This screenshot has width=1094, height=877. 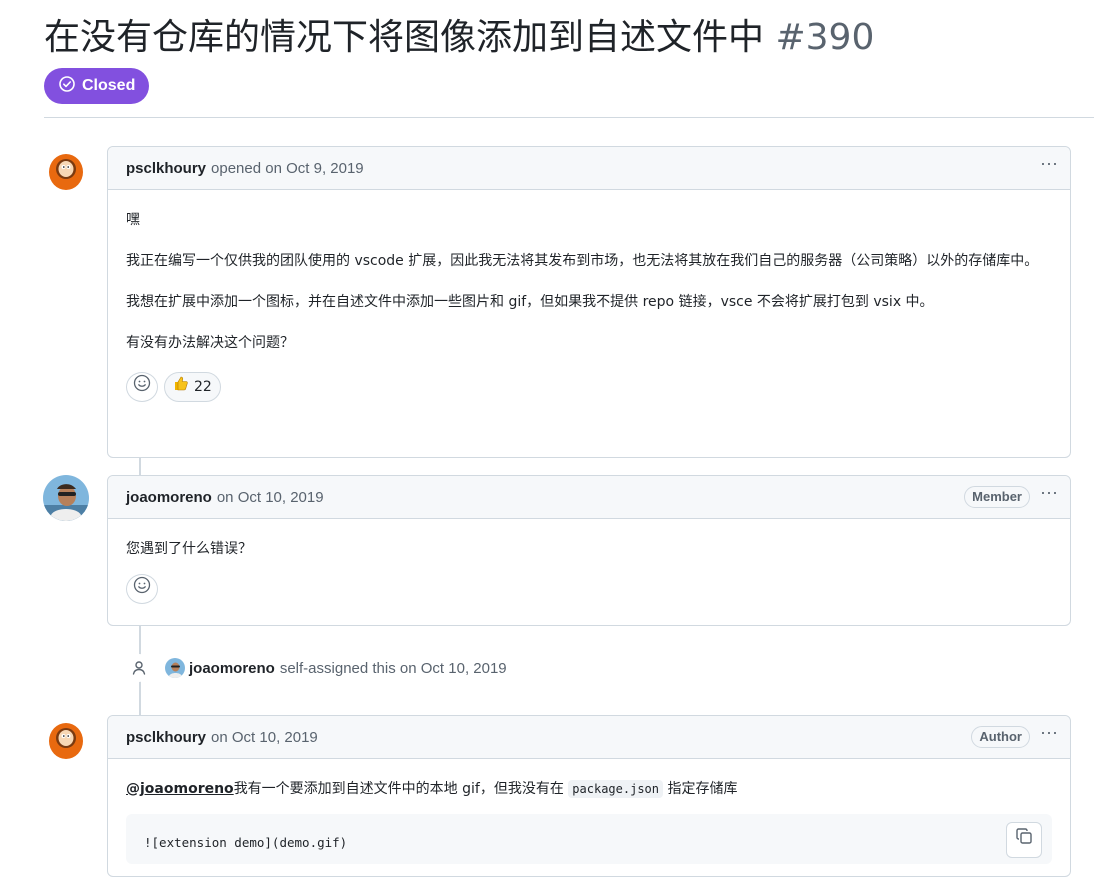 What do you see at coordinates (109, 85) in the screenshot?
I see `state-label: Closed` at bounding box center [109, 85].